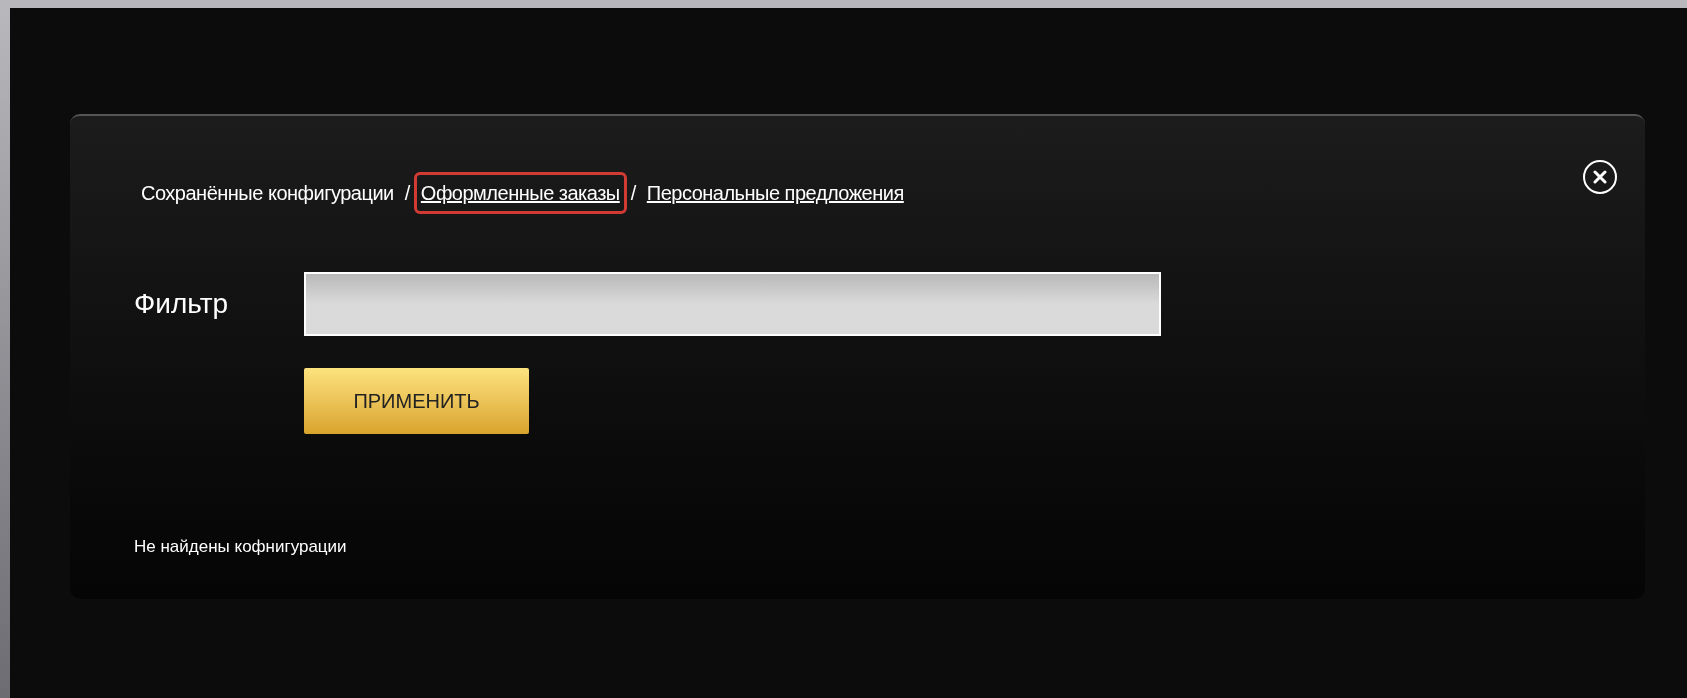 This screenshot has width=1687, height=698. I want to click on close-button, so click(1600, 177).